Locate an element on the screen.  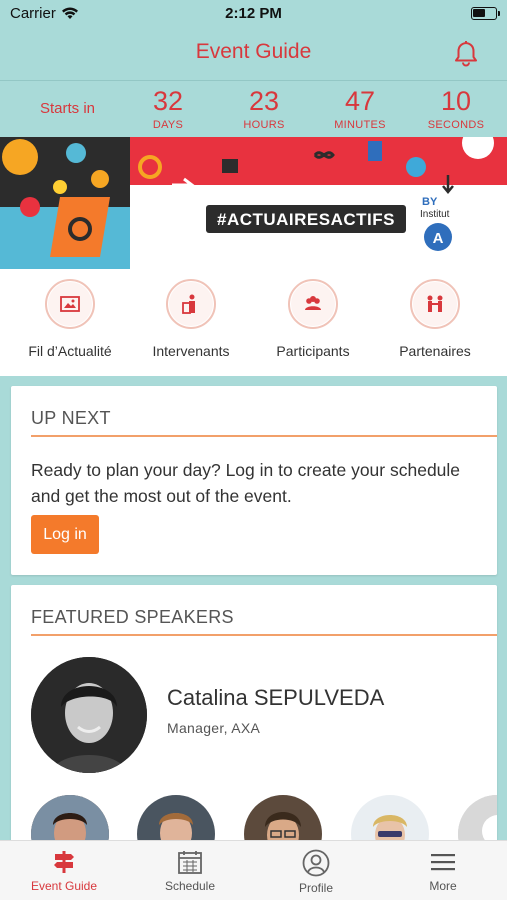
quick-link-speakers: Intervenants is located at coordinates (191, 319).